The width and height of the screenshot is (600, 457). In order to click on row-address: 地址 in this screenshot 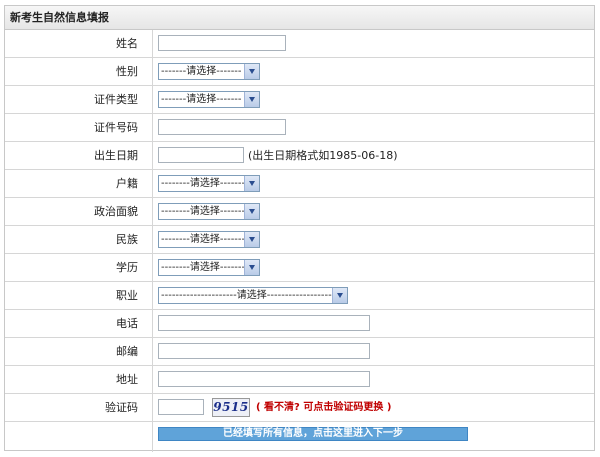, I will do `click(299, 380)`.